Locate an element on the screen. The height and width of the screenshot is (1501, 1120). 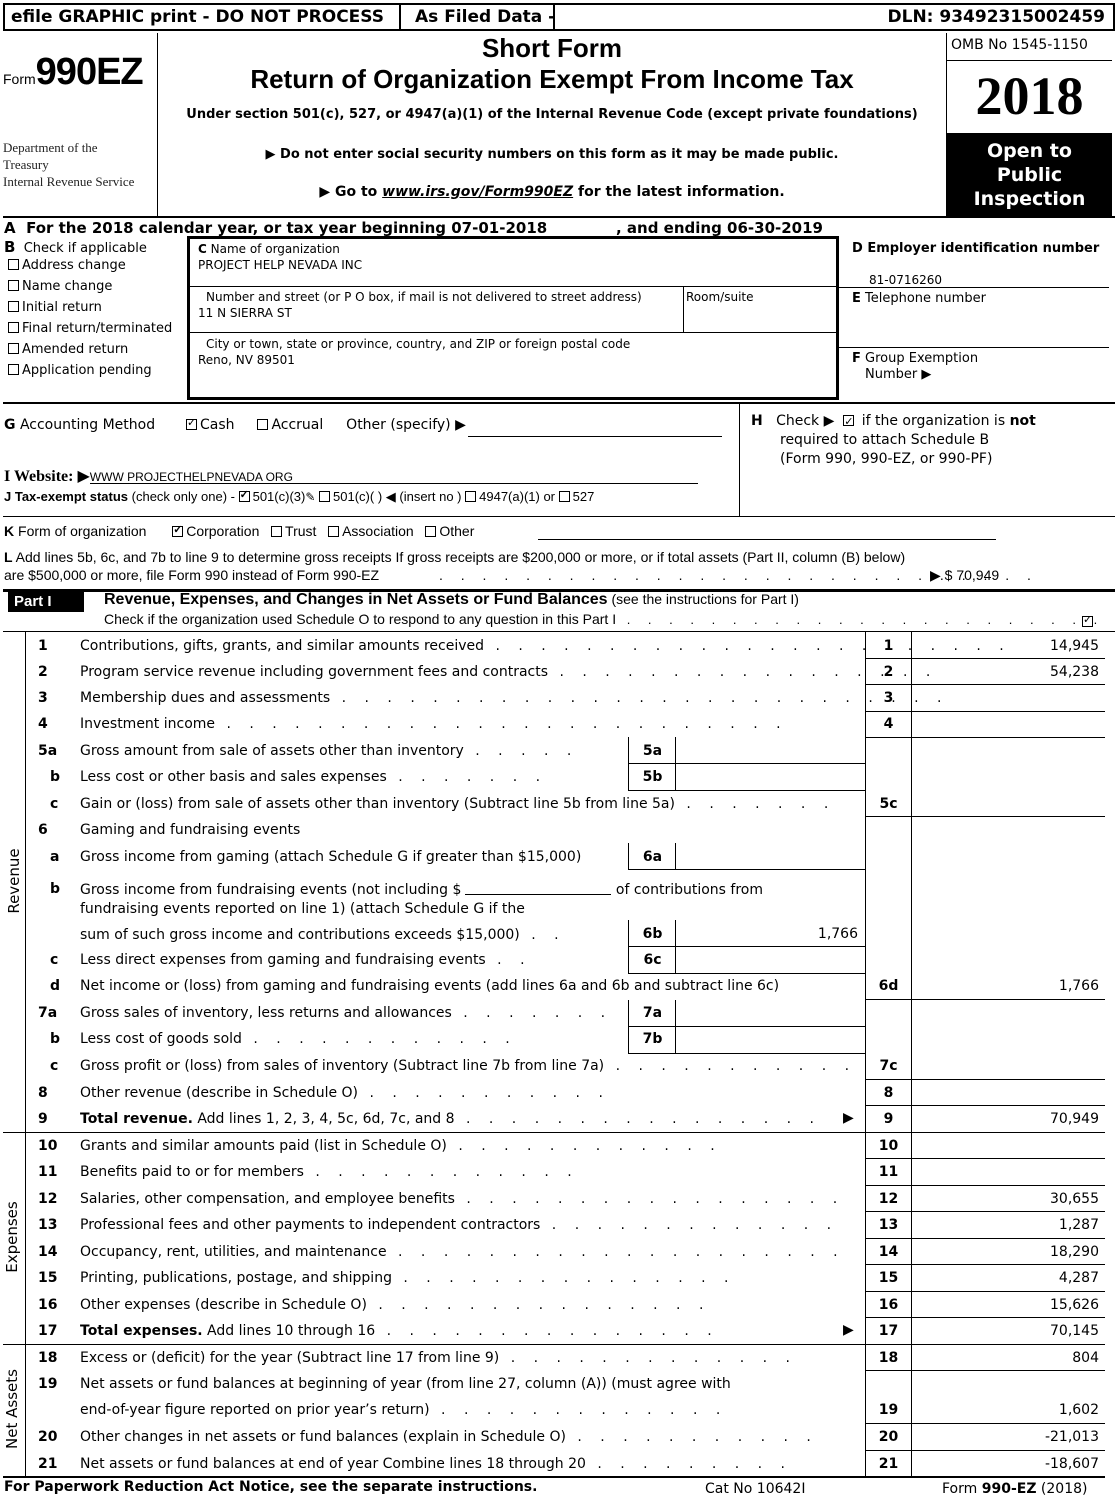
line-ref: 6c is located at coordinates (652, 960).